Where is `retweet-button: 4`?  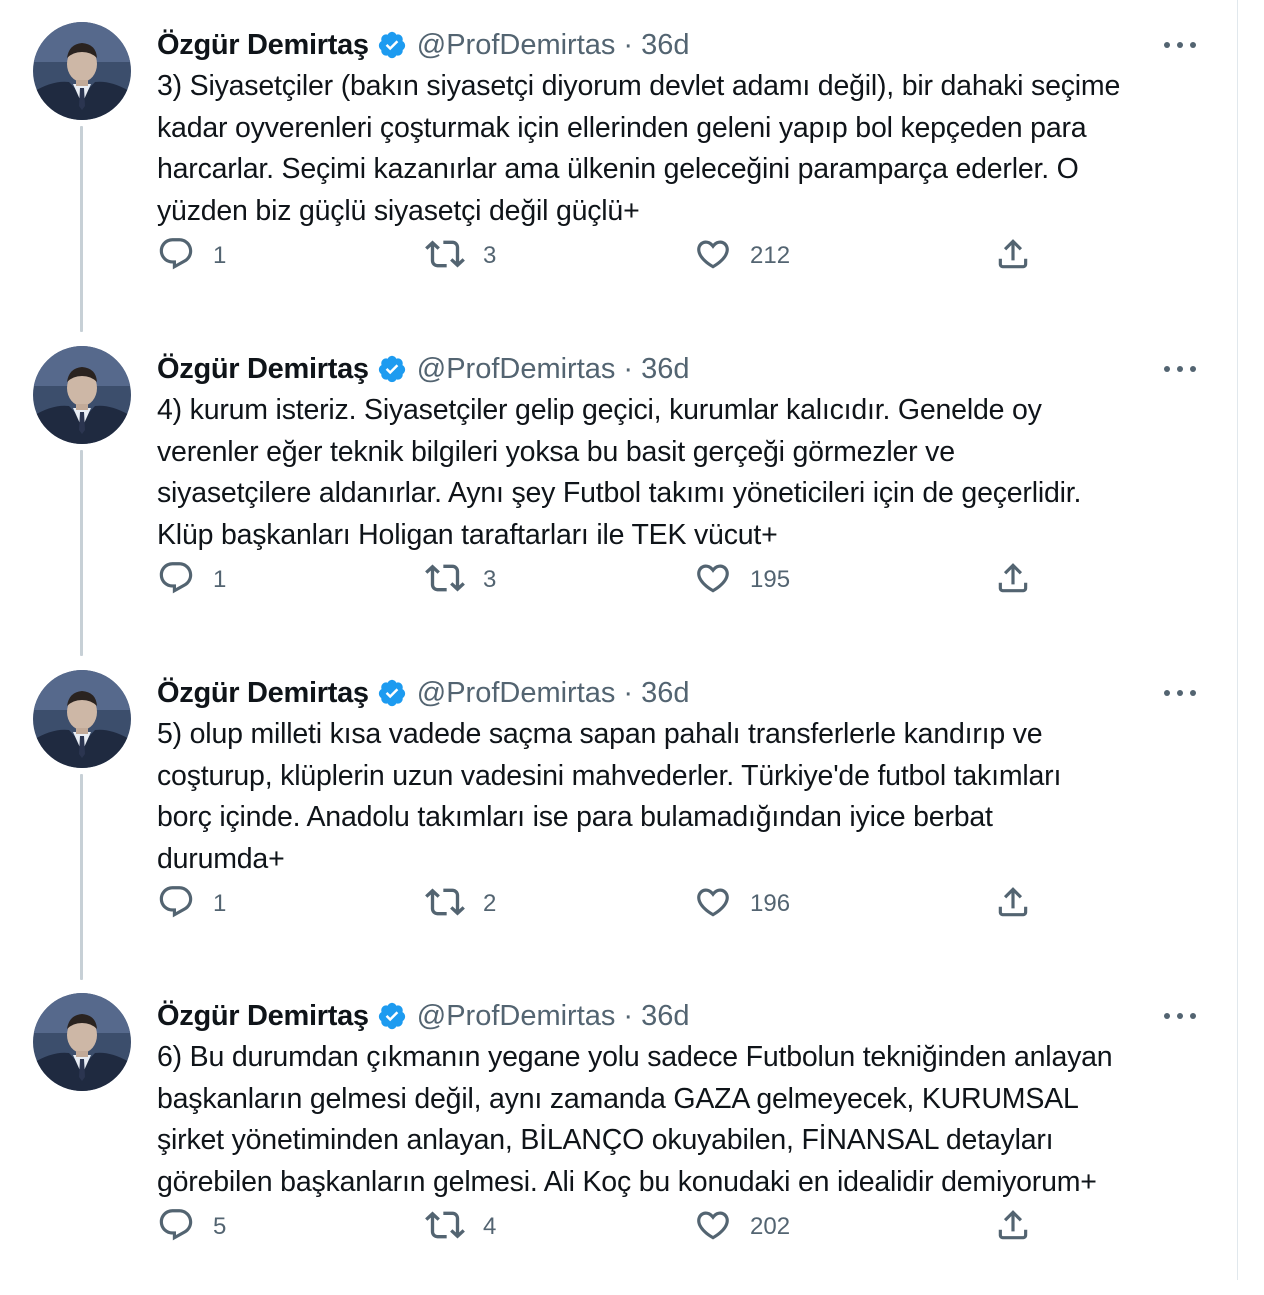 retweet-button: 4 is located at coordinates (460, 1227).